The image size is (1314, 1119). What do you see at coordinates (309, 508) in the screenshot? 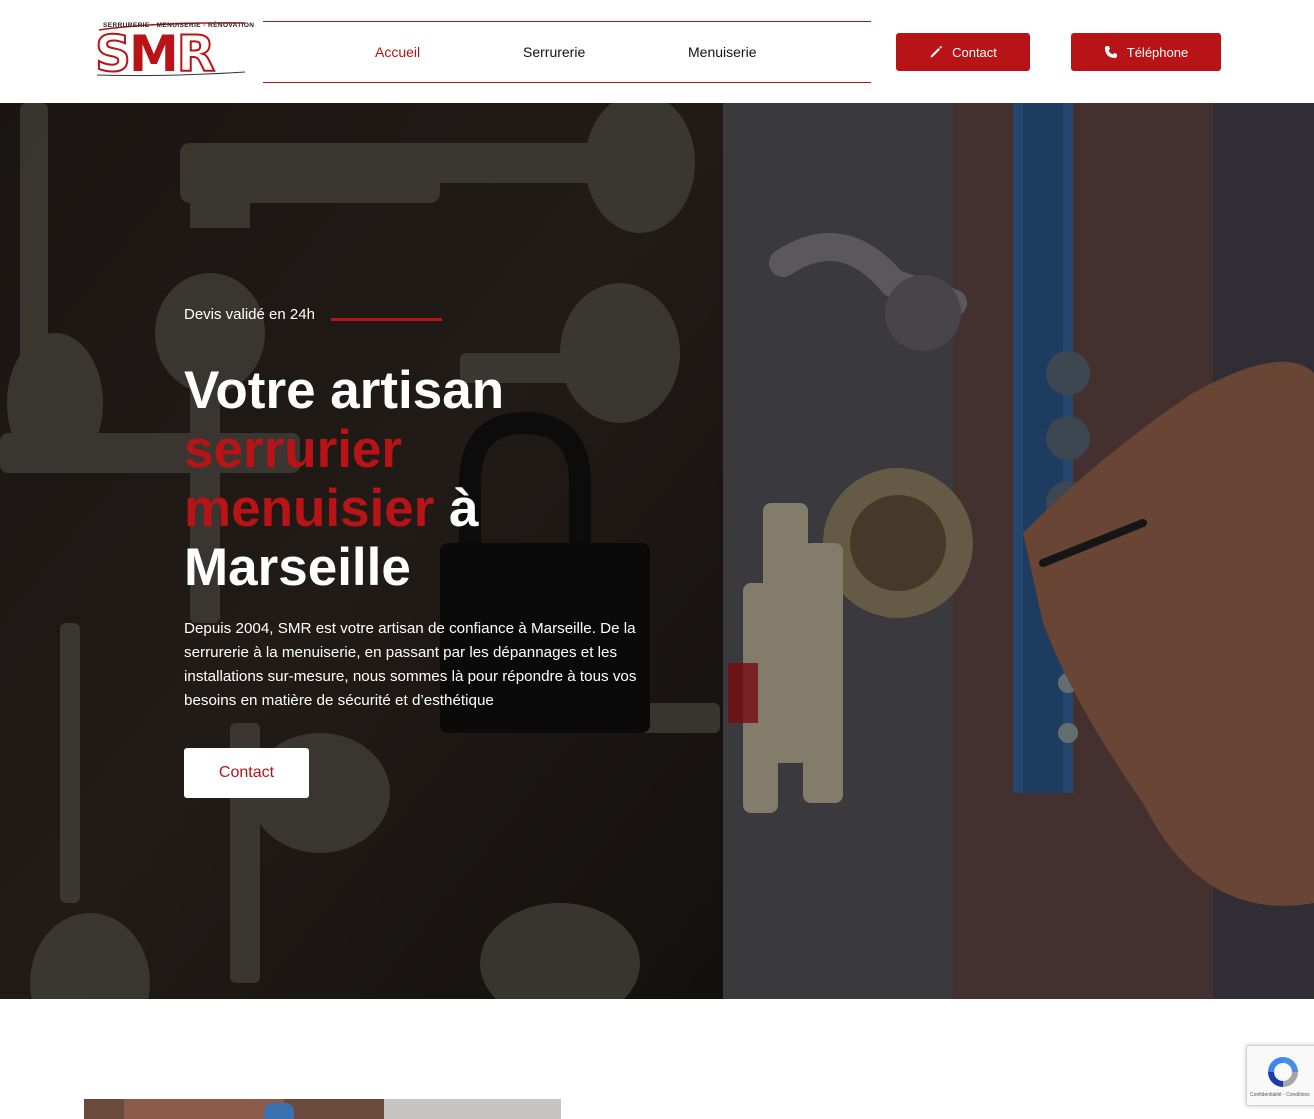
I see `hero-title-accent2: menuisier` at bounding box center [309, 508].